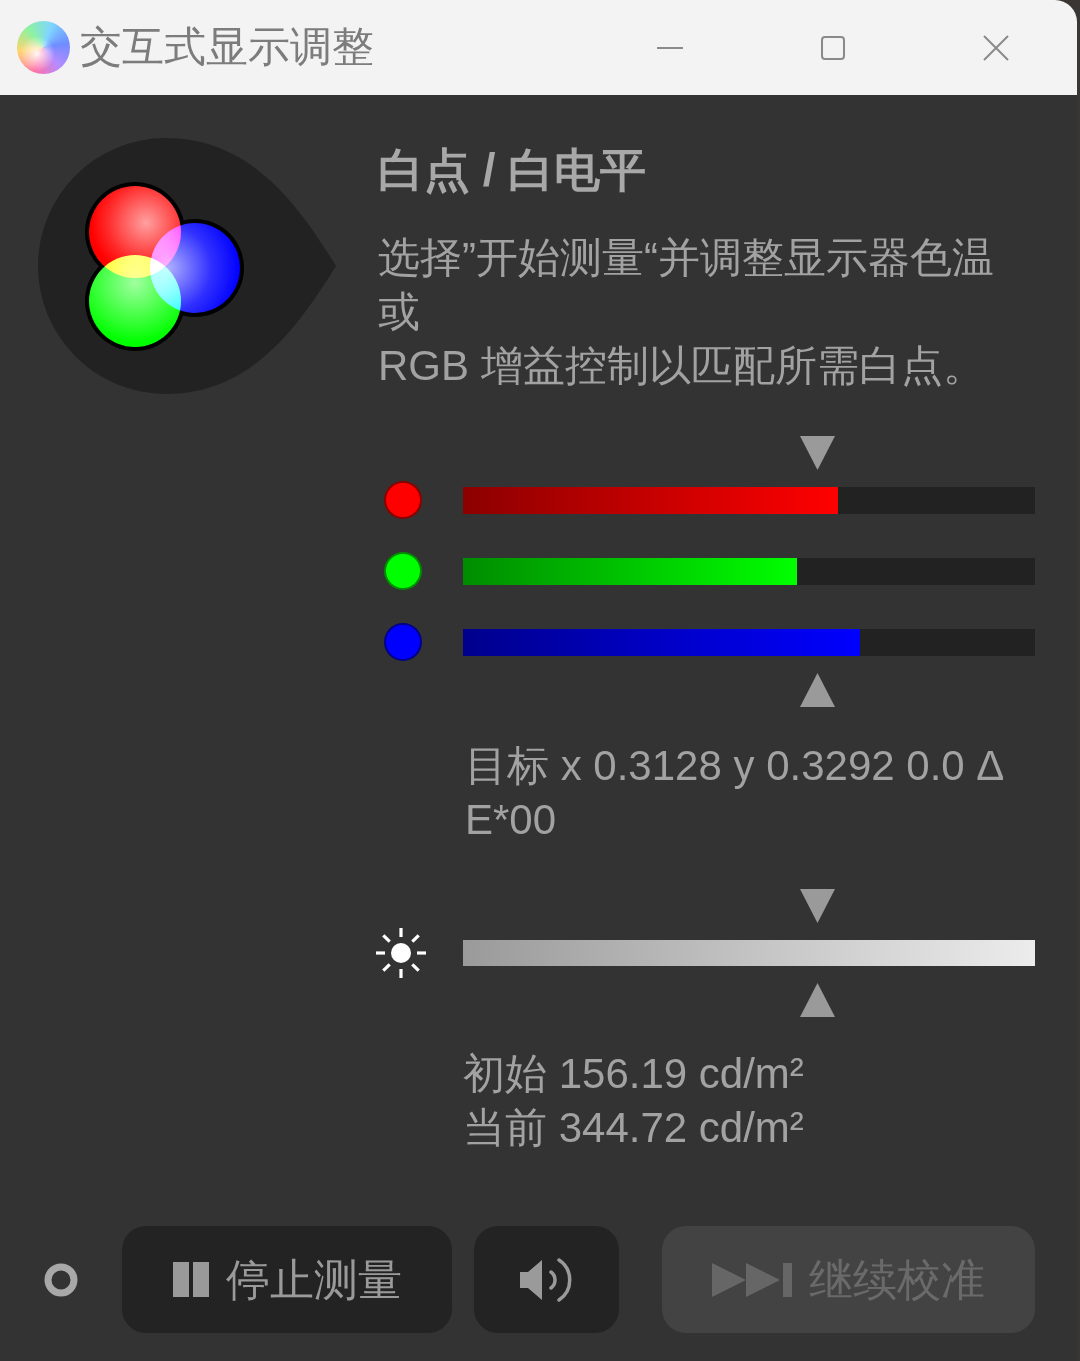 The width and height of the screenshot is (1080, 1361). I want to click on luminance-reading: 当前 344.72 cd/m², so click(634, 1128).